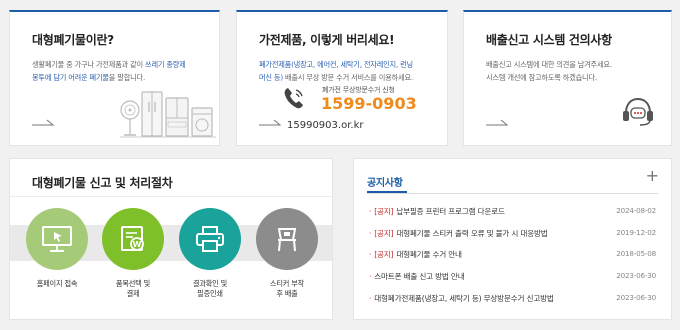  I want to click on desc-highlight: 폐가전제품(냉장고, 에어컨, 세탁기, 전자레인지, 런닝, so click(336, 64).